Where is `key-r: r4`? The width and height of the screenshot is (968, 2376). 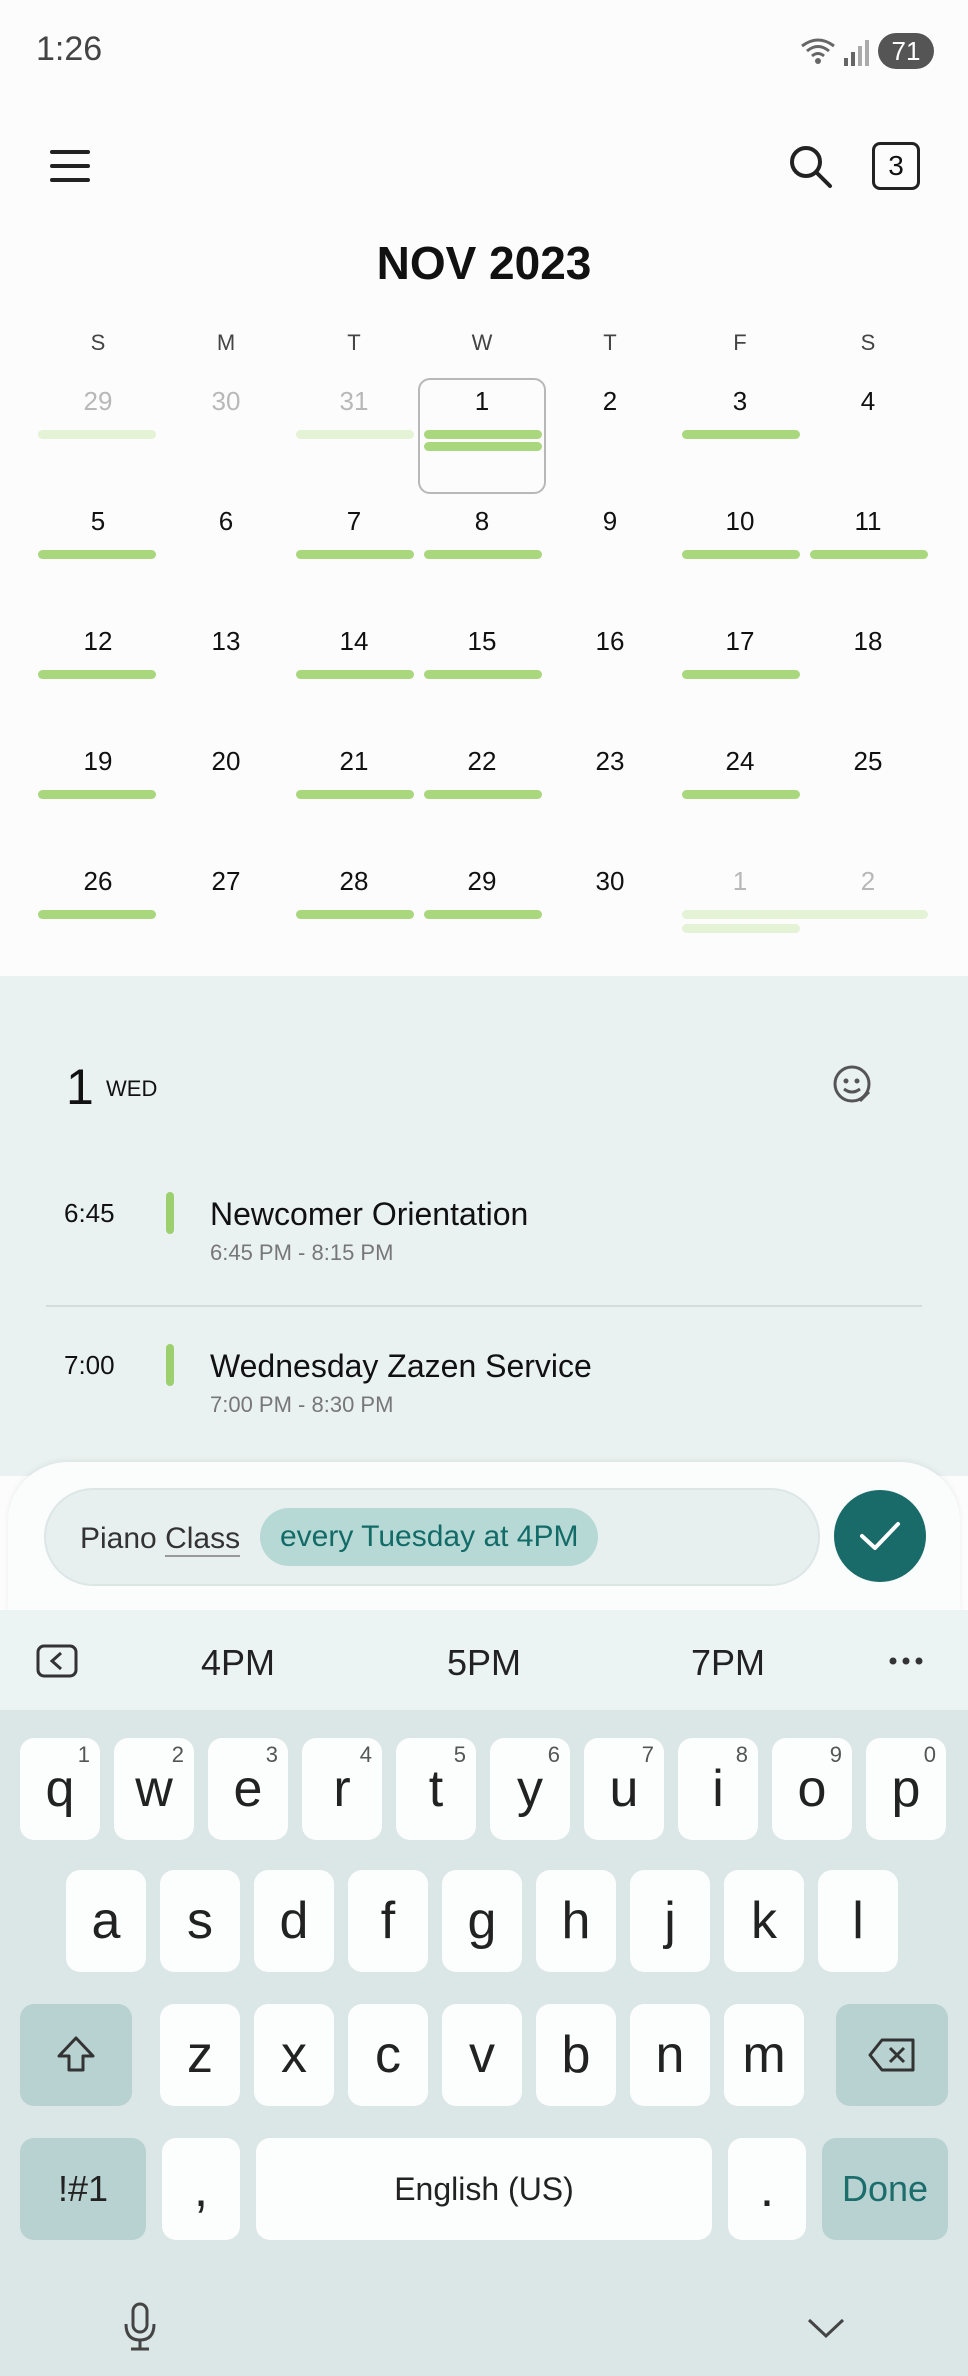
key-r: r4 is located at coordinates (342, 1789).